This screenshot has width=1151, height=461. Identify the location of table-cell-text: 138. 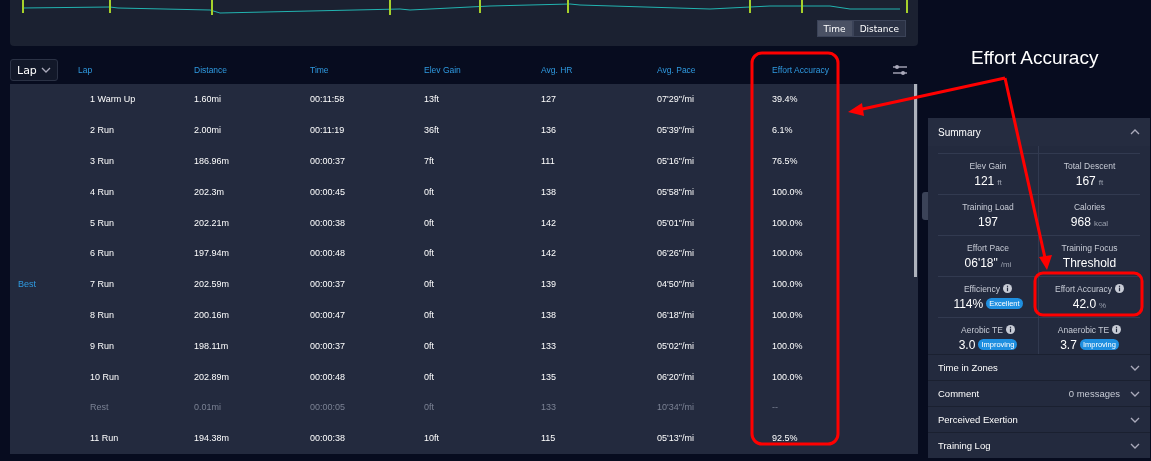
(549, 314).